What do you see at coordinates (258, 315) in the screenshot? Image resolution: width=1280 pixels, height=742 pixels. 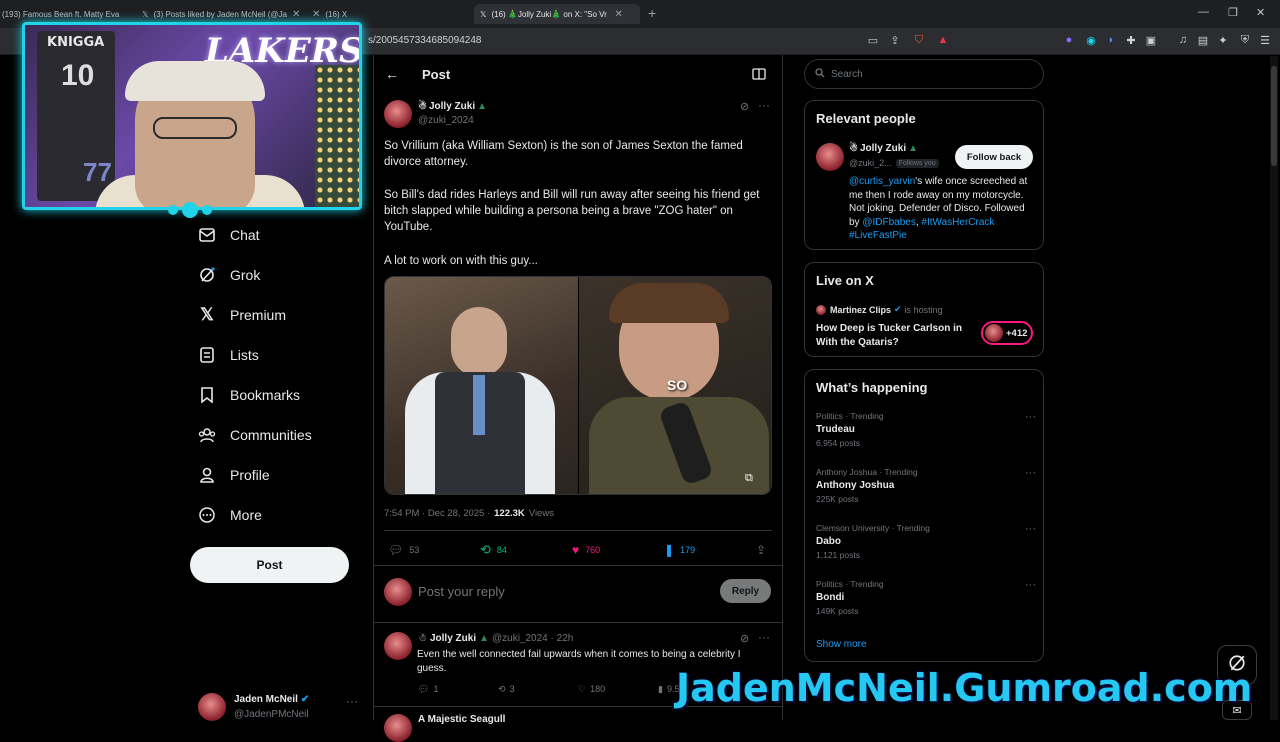 I see `nav-label: Premium` at bounding box center [258, 315].